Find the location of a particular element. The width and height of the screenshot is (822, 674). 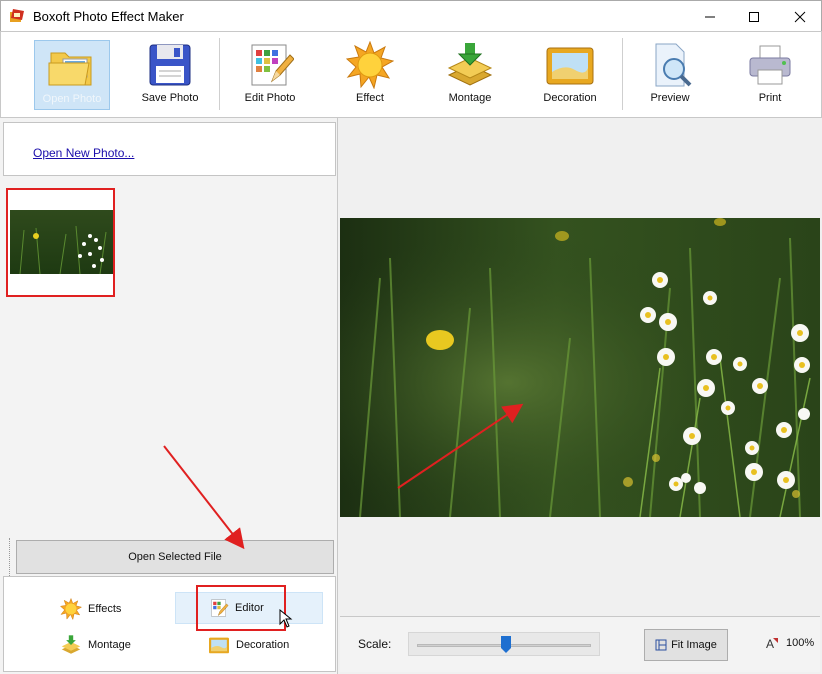

effect-button: Effect is located at coordinates (370, 75).